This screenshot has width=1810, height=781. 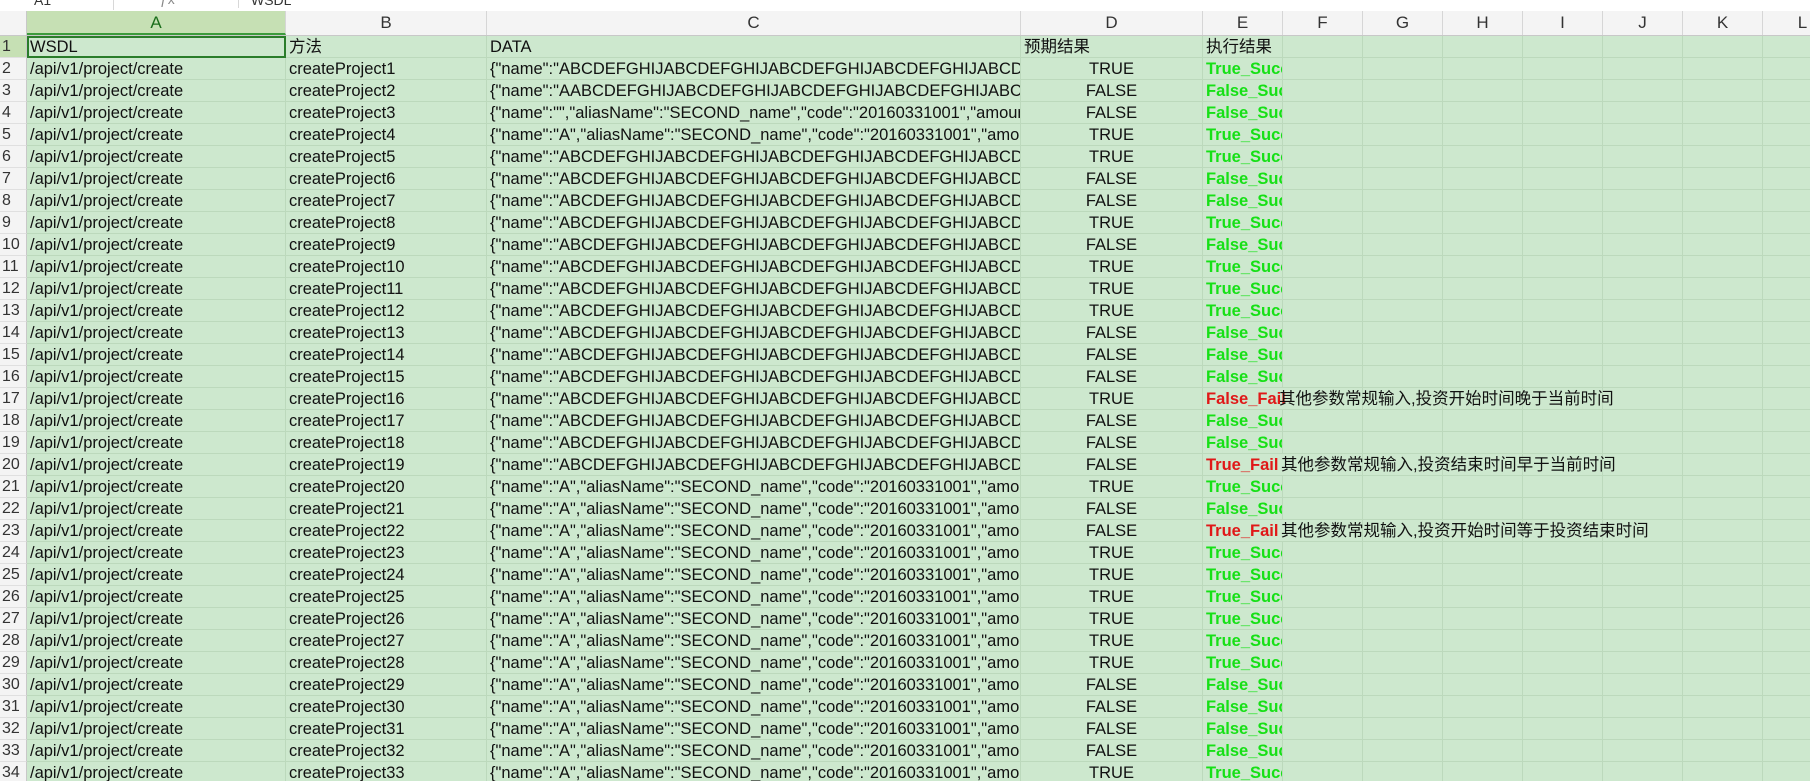 What do you see at coordinates (13, 553) in the screenshot?
I see `row-header: 24` at bounding box center [13, 553].